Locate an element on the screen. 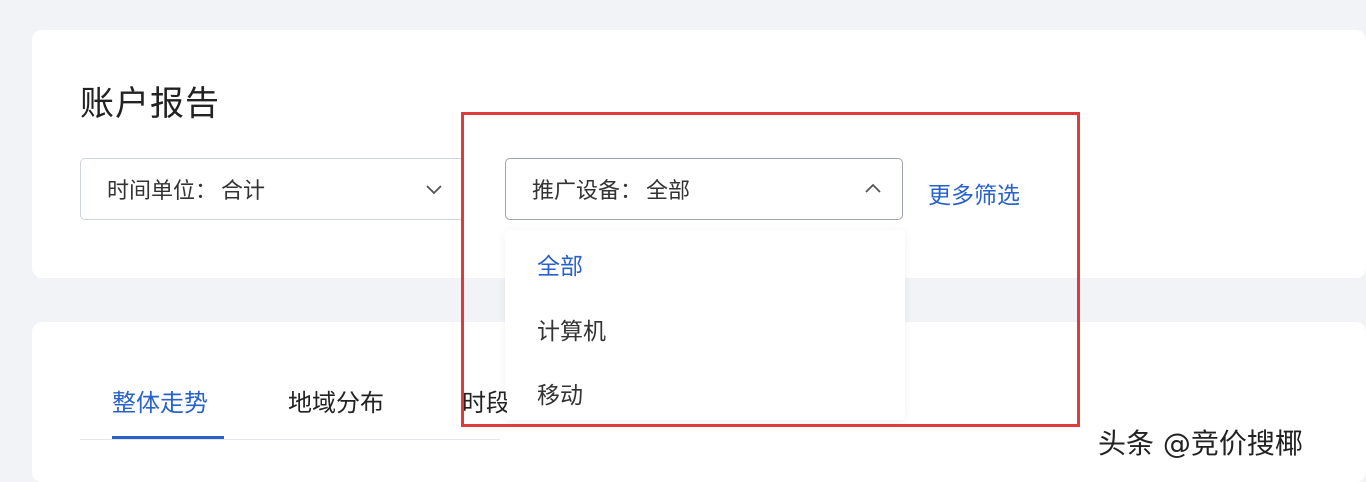  tabs-divider is located at coordinates (290, 439).